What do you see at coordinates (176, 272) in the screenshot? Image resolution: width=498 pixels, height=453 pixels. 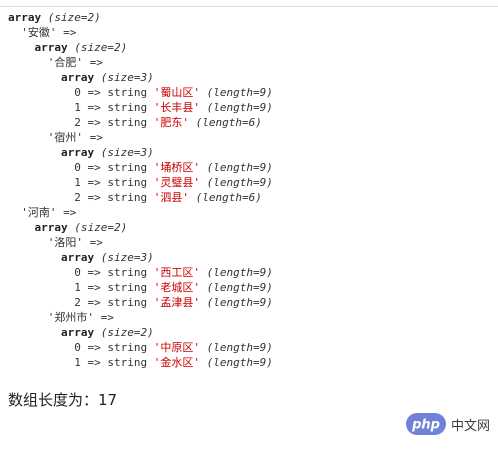 I see `string-value: '西工区'` at bounding box center [176, 272].